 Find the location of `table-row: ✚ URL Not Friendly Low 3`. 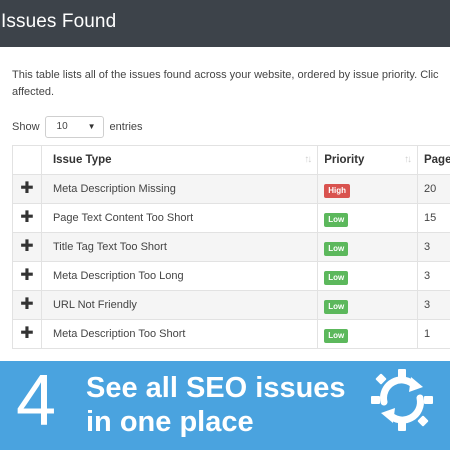

table-row: ✚ URL Not Friendly Low 3 is located at coordinates (231, 305).